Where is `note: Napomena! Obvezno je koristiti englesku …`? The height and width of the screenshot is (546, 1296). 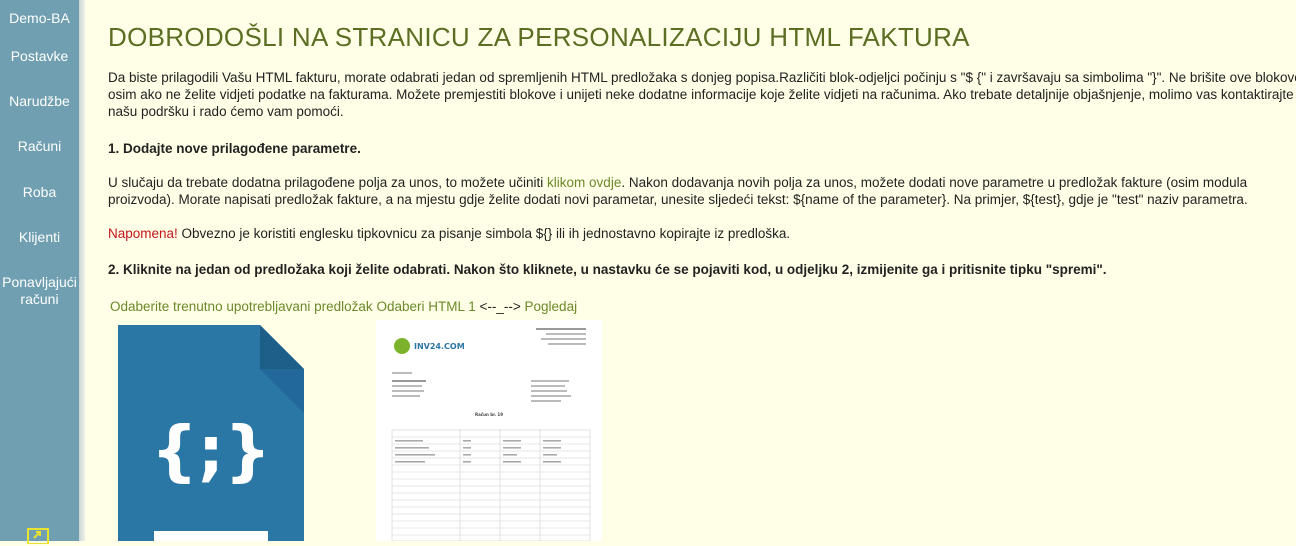 note: Napomena! Obvezno je koristiti englesku … is located at coordinates (449, 233).